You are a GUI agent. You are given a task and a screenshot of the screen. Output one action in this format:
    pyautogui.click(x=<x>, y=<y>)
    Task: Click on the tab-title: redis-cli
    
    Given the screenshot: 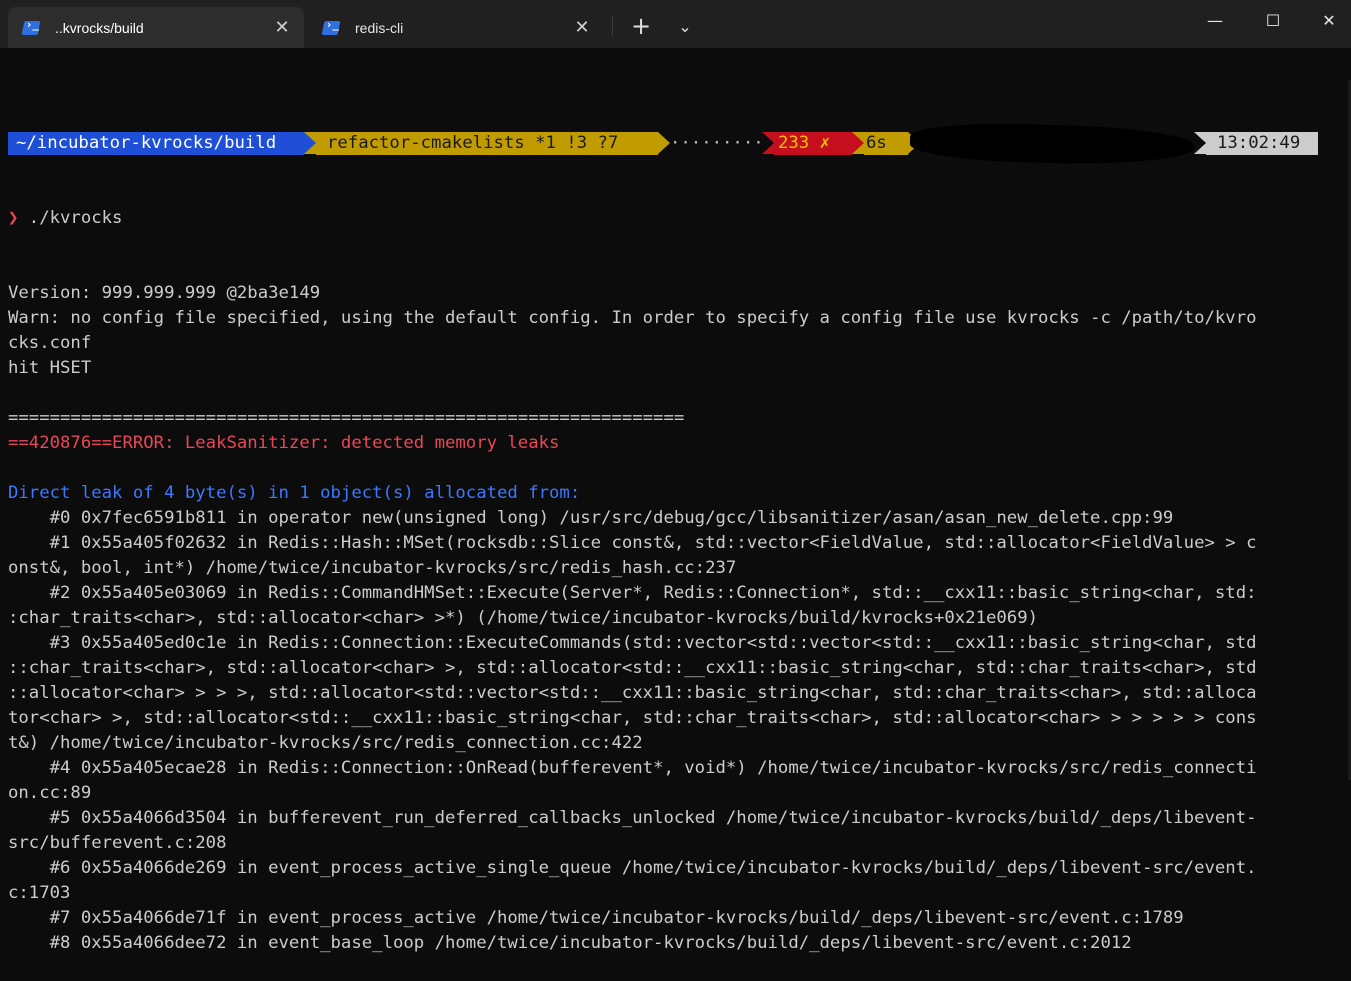 What is the action you would take?
    pyautogui.click(x=379, y=27)
    